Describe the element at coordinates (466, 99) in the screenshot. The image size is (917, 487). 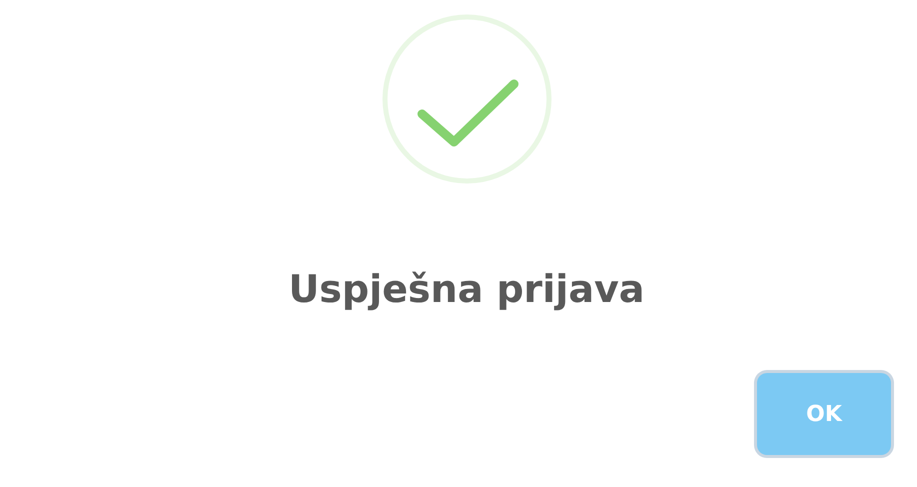
I see `success-check-icon` at that location.